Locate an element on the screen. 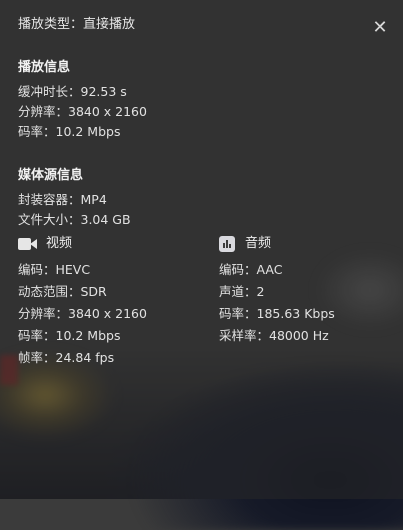  playback-resolution: 分辨率：3840 x 2160 is located at coordinates (82, 111).